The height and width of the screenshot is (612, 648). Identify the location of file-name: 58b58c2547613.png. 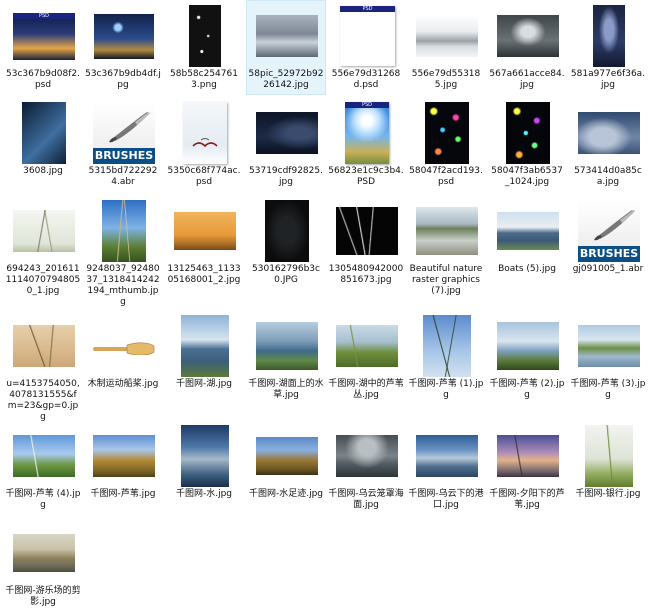
(204, 79).